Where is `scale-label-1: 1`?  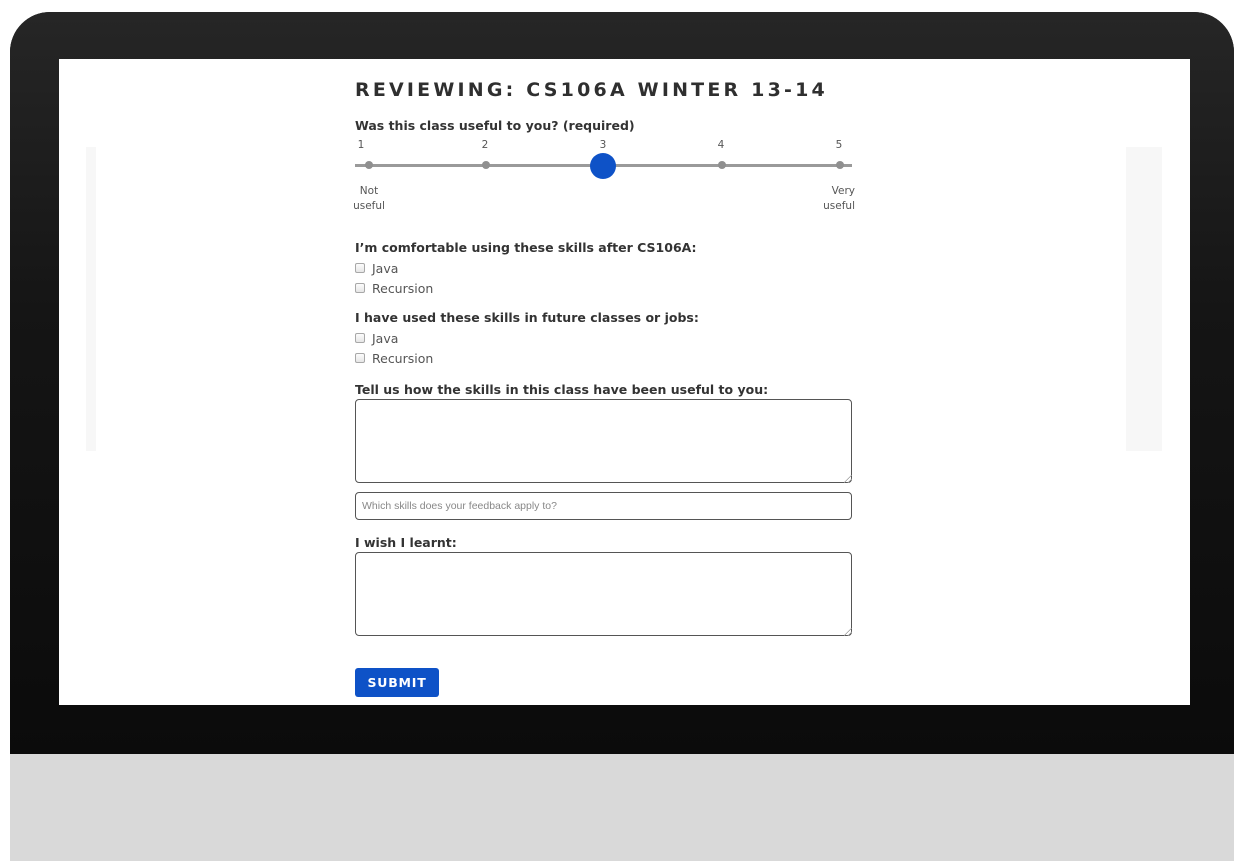 scale-label-1: 1 is located at coordinates (361, 145).